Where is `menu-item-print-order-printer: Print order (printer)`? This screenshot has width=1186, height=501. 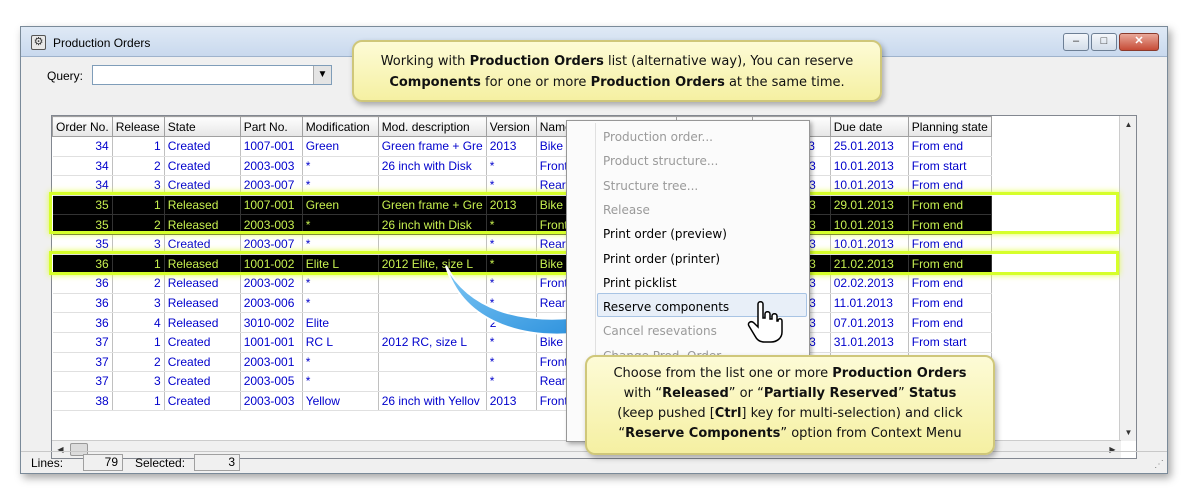
menu-item-print-order-printer: Print order (printer) is located at coordinates (661, 259).